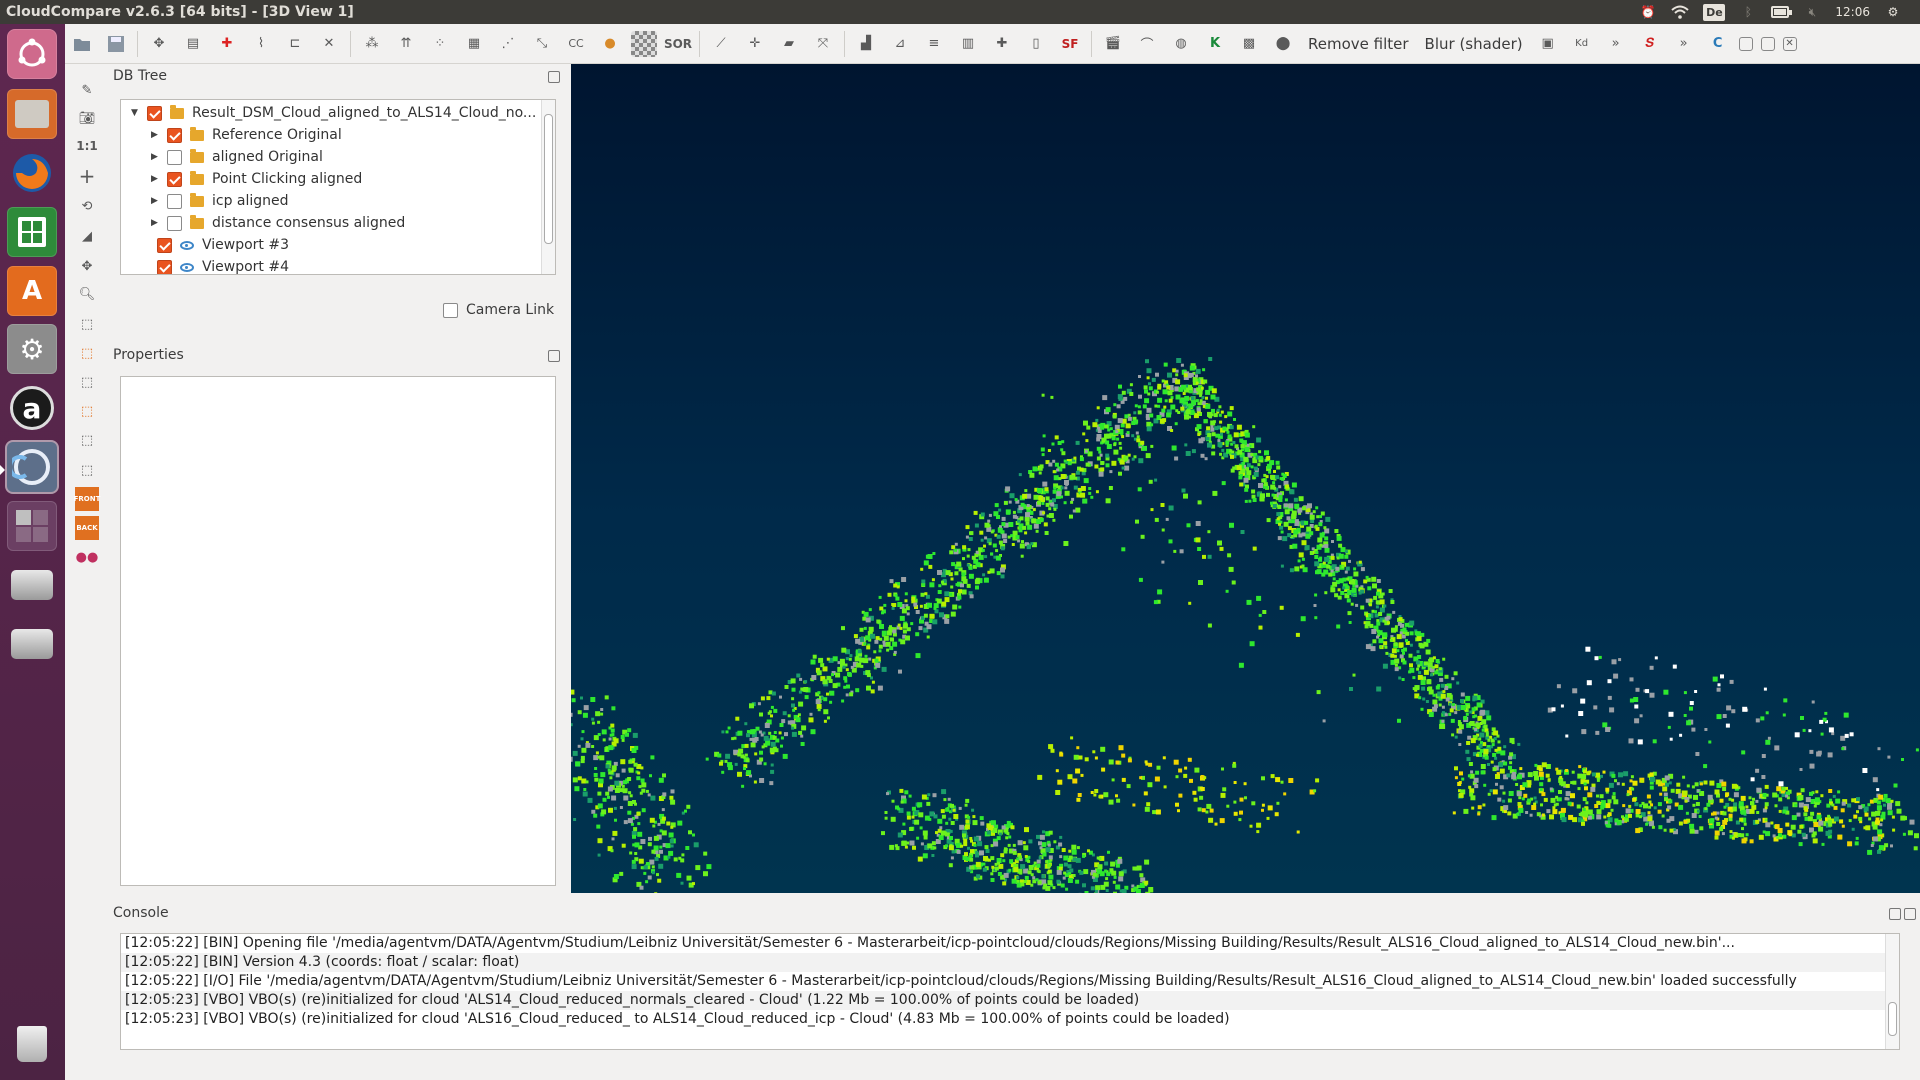 The width and height of the screenshot is (1920, 1080). Describe the element at coordinates (32, 349) in the screenshot. I see `system-settings-icon: ⚙` at that location.